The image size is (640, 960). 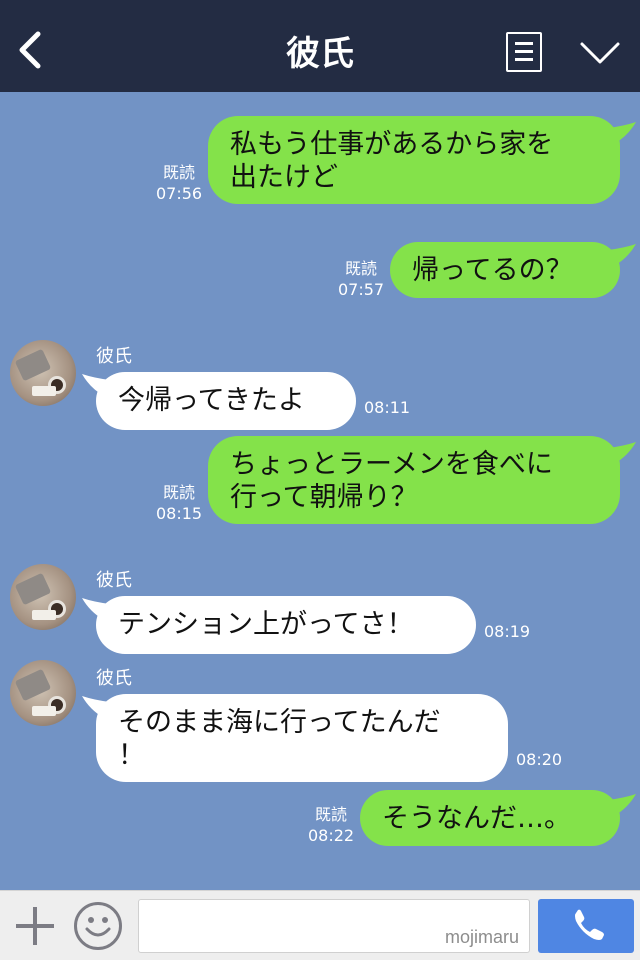 I want to click on message-bubble-sent: ちょっとラーメンを食べに 行って朝帰り？, so click(x=414, y=480).